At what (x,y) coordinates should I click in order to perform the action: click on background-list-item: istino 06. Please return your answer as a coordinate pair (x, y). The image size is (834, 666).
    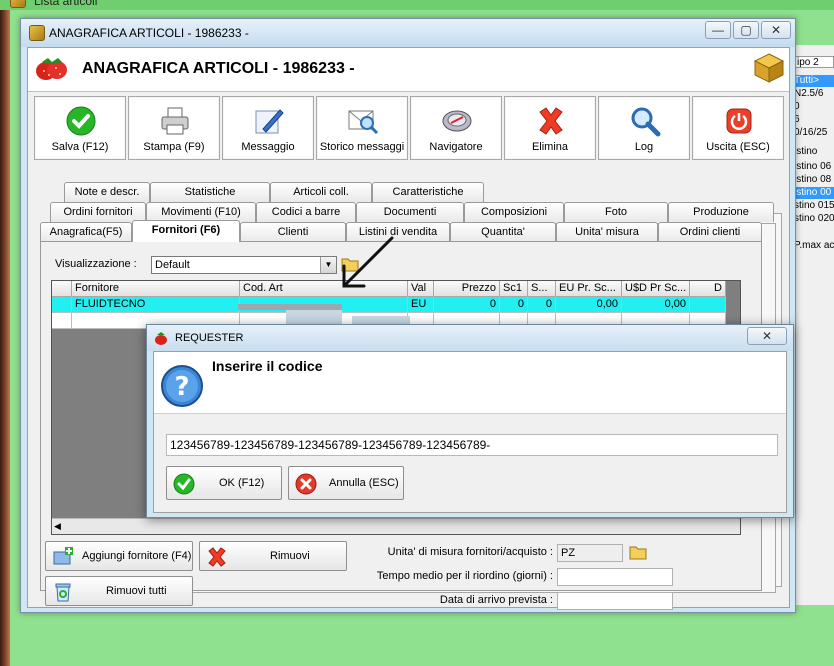
    Looking at the image, I should click on (814, 167).